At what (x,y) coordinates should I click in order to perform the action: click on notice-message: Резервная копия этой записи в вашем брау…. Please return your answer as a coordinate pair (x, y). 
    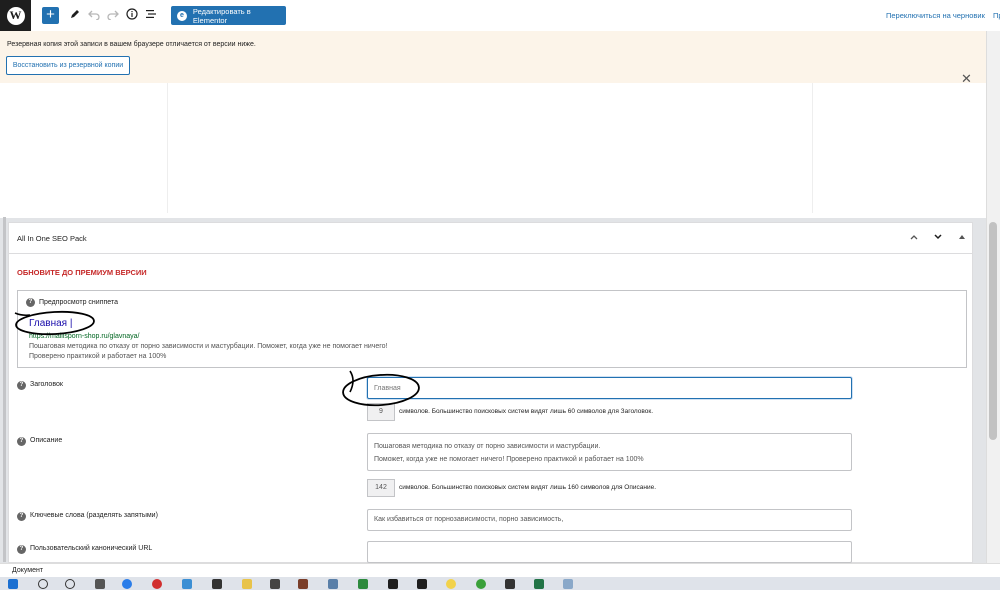
    Looking at the image, I should click on (131, 44).